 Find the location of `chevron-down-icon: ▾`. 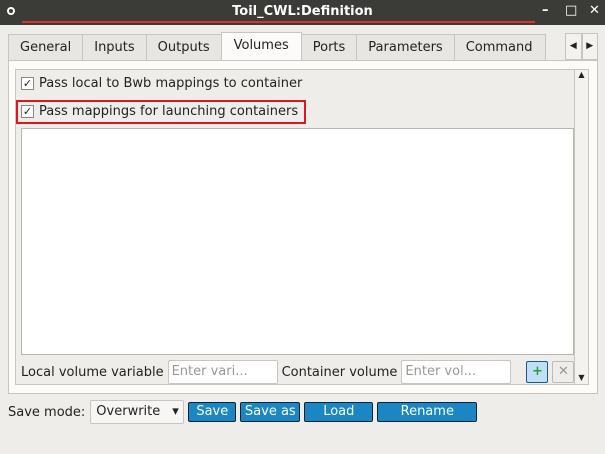

chevron-down-icon: ▾ is located at coordinates (175, 411).